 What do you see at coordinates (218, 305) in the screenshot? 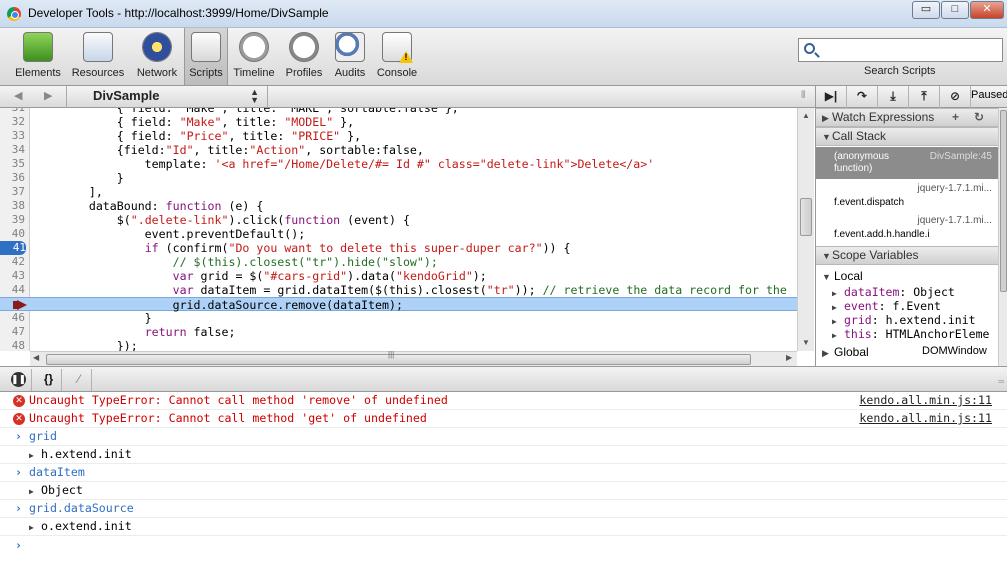
I see `code-text: grid.dataSource.remove(dataItem);` at bounding box center [218, 305].